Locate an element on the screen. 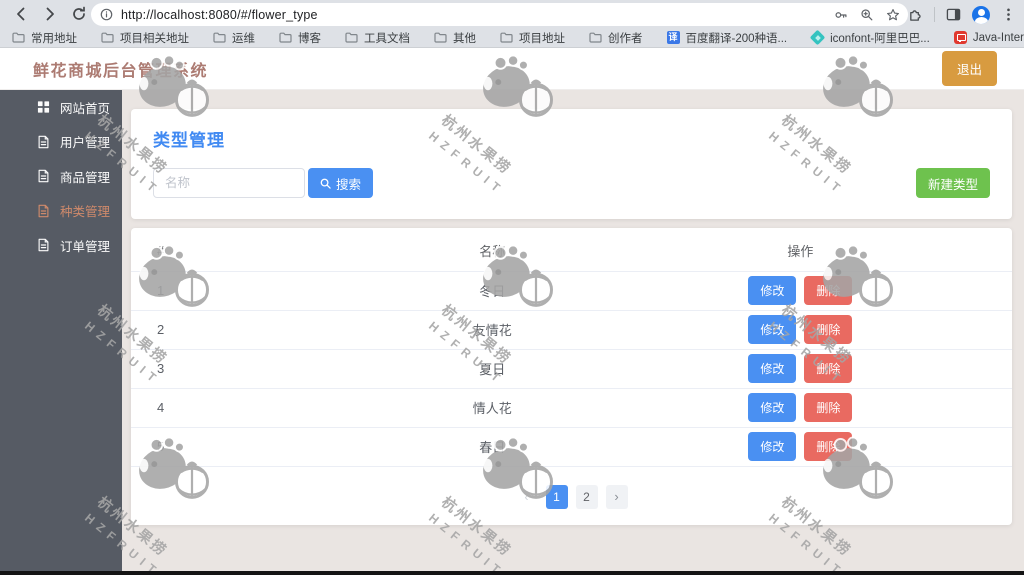 Image resolution: width=1024 pixels, height=575 pixels. extensions-icon is located at coordinates (915, 14).